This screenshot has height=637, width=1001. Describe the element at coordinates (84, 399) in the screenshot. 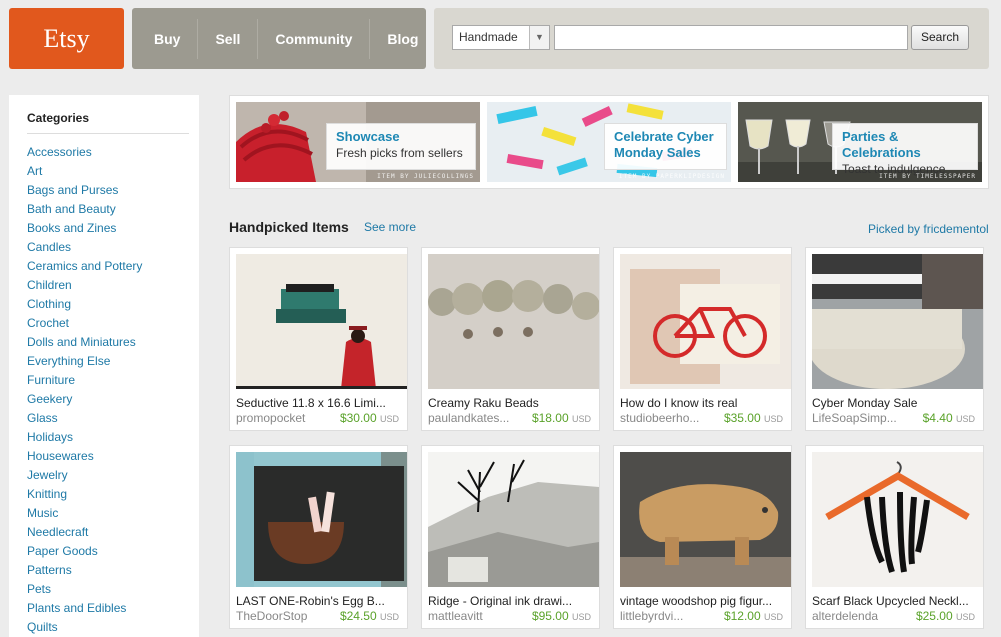

I see `category-link: Geekery` at that location.